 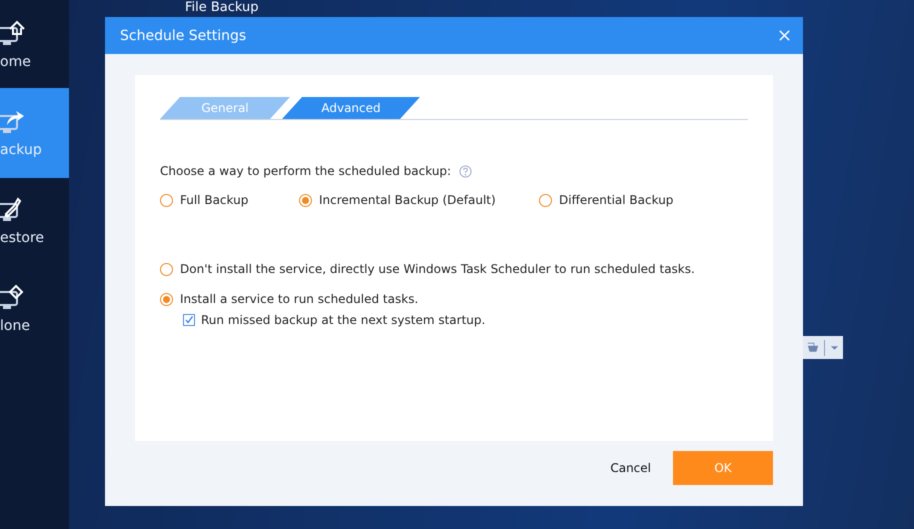 What do you see at coordinates (784, 35) in the screenshot?
I see `close-icon` at bounding box center [784, 35].